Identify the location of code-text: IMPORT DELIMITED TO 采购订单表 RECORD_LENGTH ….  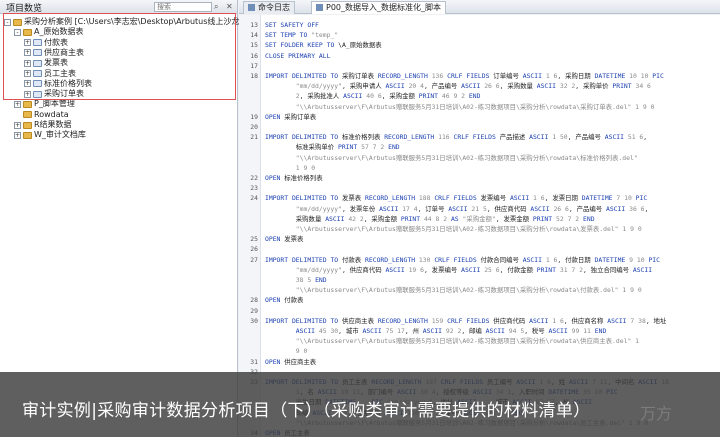
(464, 76).